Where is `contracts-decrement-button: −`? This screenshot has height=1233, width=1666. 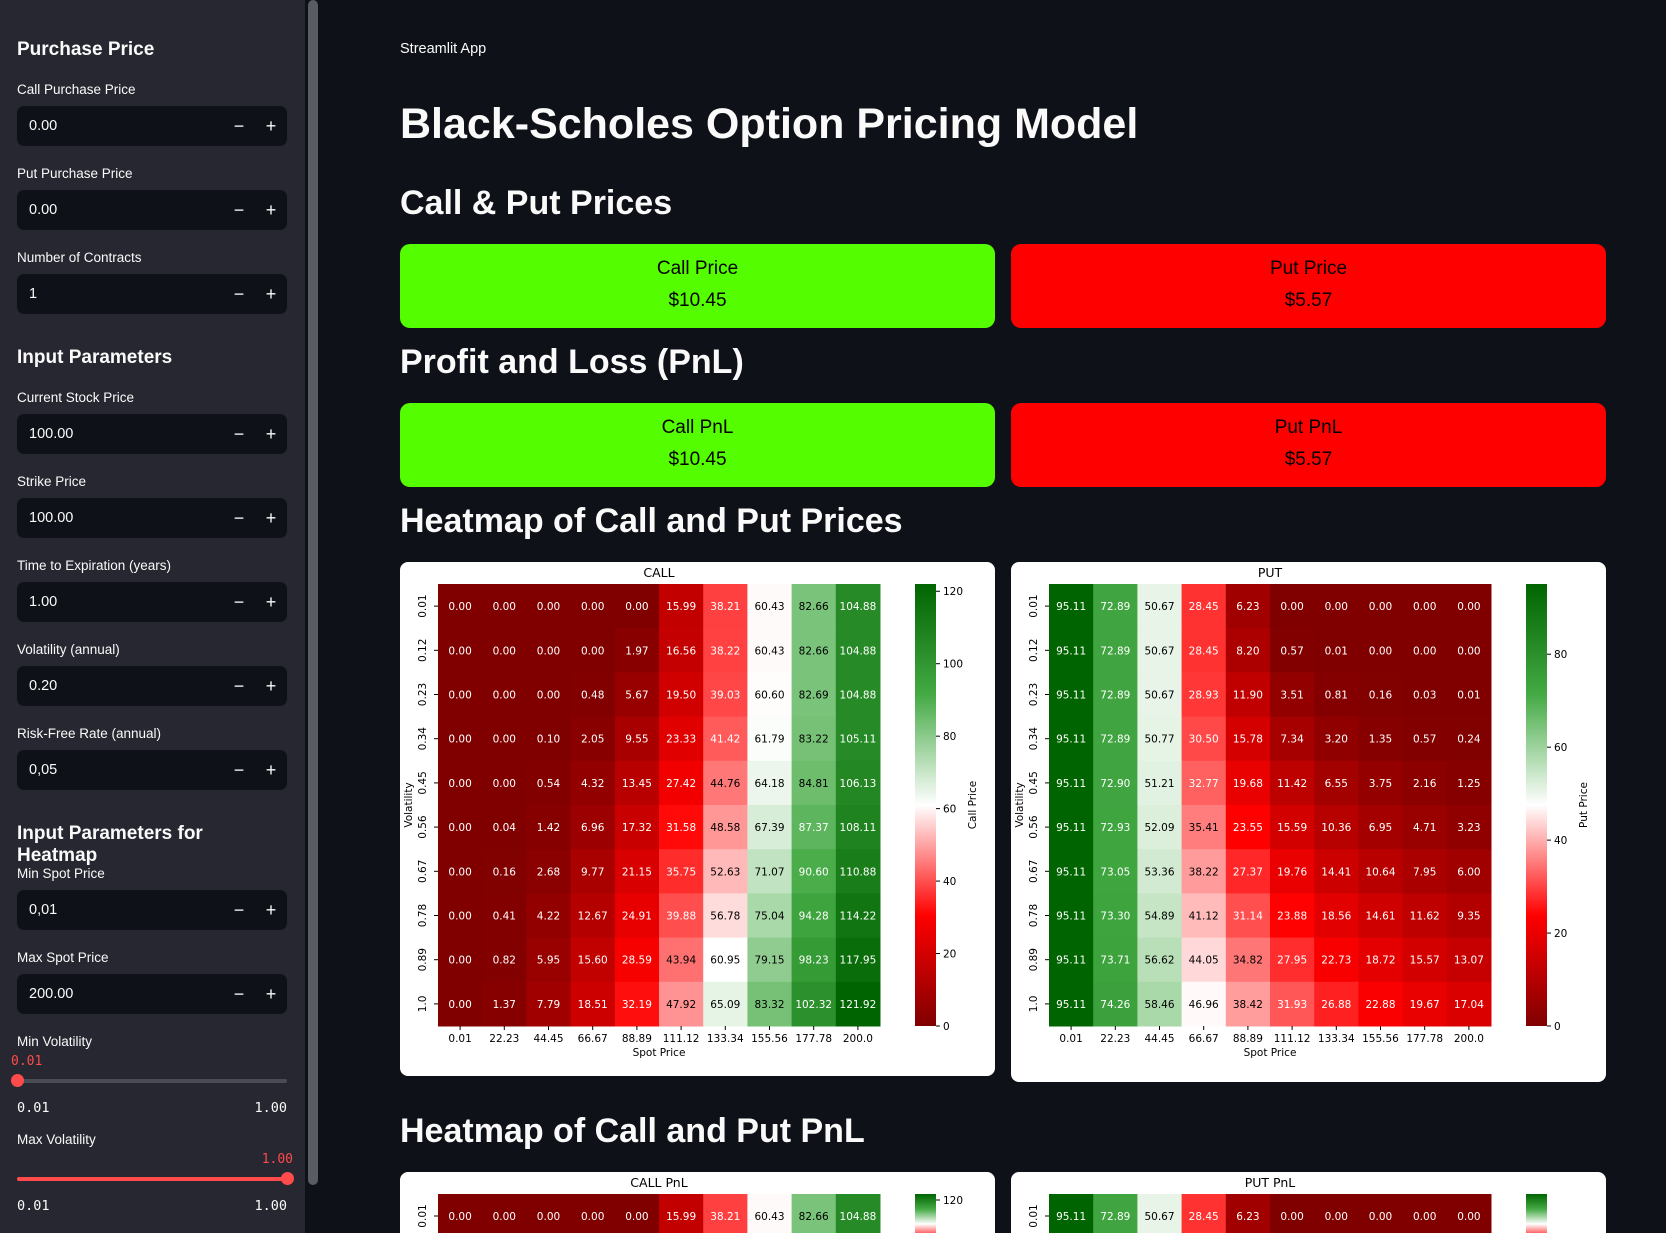
contracts-decrement-button: − is located at coordinates (239, 294).